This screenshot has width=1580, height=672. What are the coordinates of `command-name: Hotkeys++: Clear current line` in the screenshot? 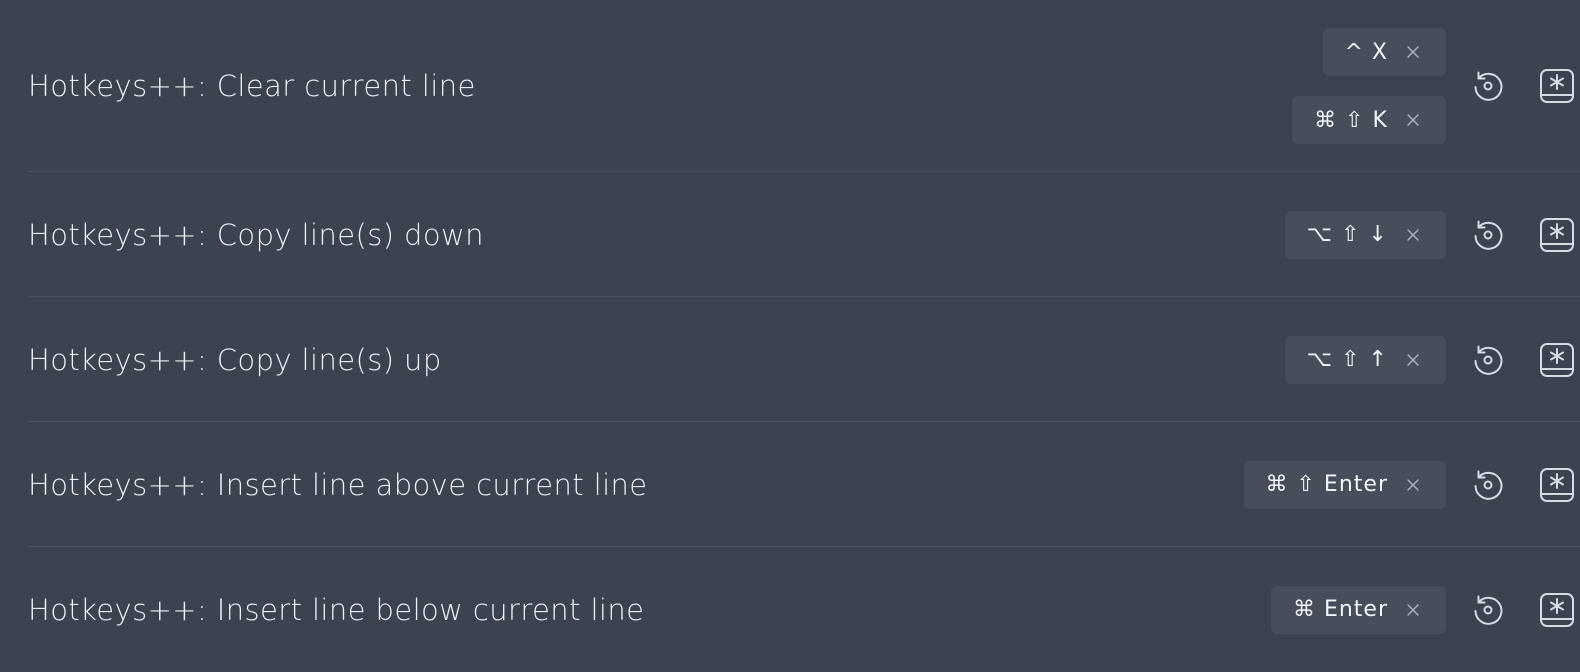 It's located at (252, 86).